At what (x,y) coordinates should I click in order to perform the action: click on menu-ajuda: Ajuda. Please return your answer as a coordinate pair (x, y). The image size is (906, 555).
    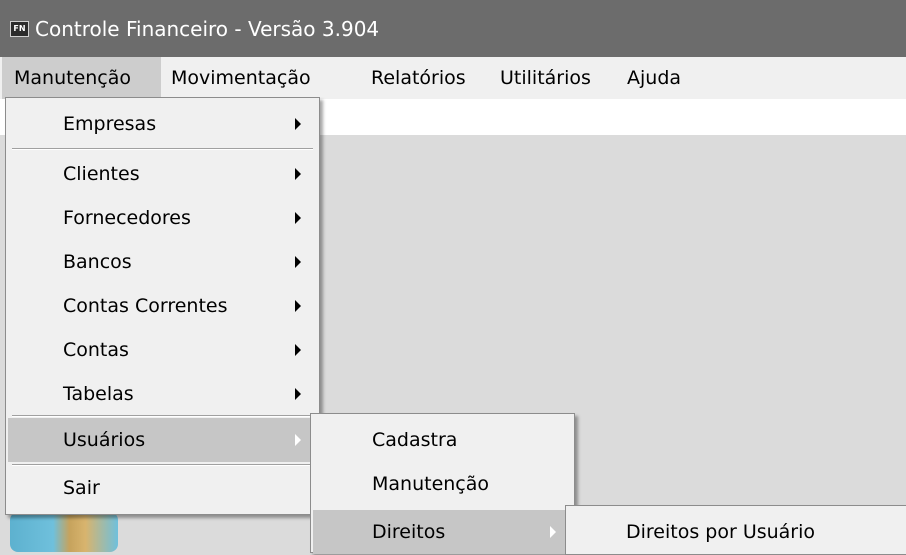
    Looking at the image, I should click on (654, 78).